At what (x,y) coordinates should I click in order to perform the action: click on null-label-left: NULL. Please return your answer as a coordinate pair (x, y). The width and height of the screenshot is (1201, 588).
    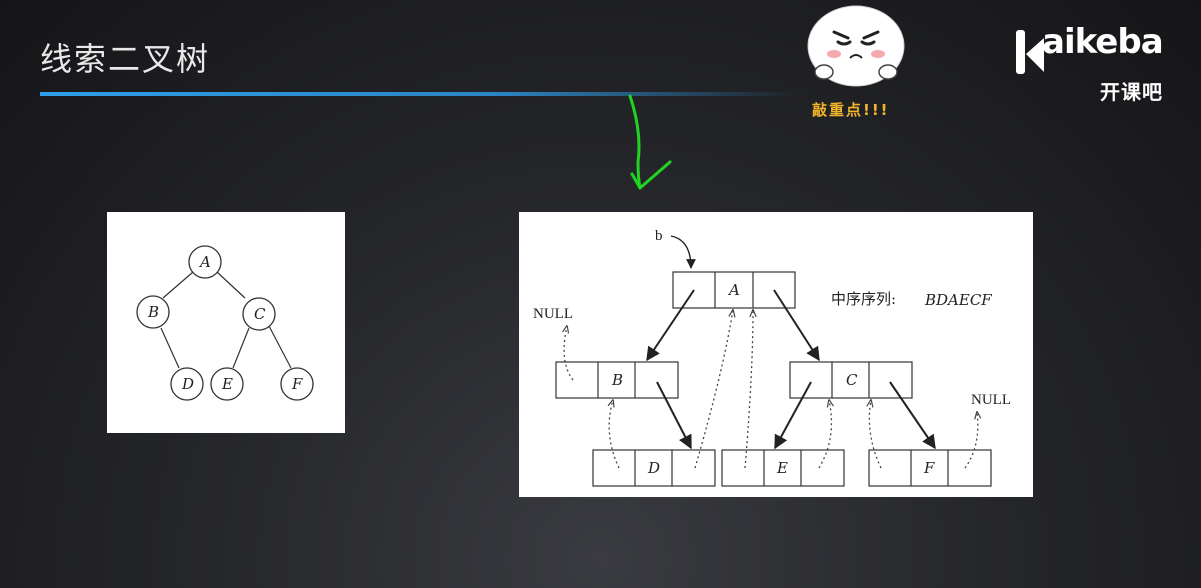
    Looking at the image, I should click on (553, 314).